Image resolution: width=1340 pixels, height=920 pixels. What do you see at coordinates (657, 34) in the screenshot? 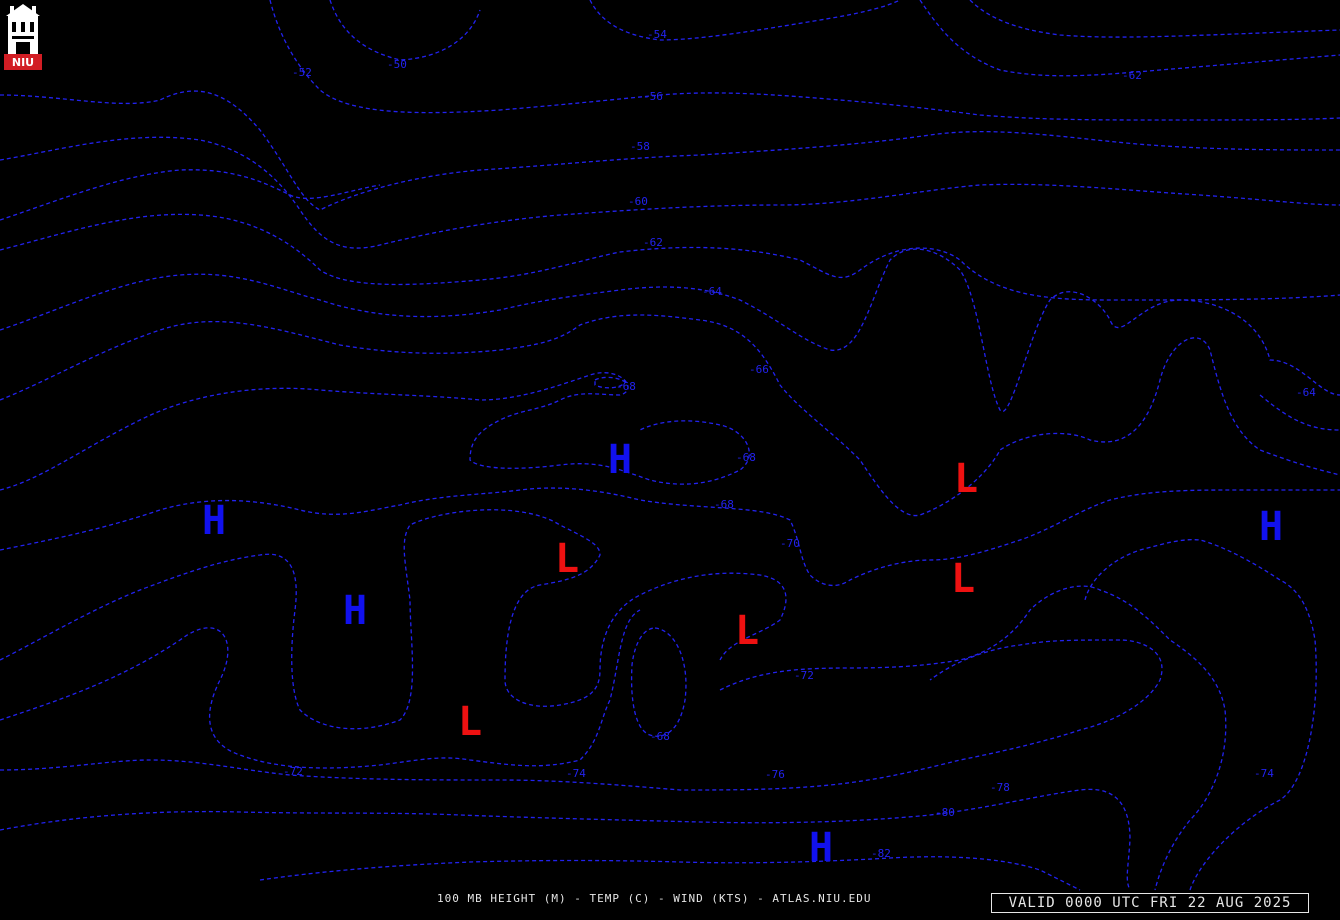
I see `contour-label: -54` at bounding box center [657, 34].